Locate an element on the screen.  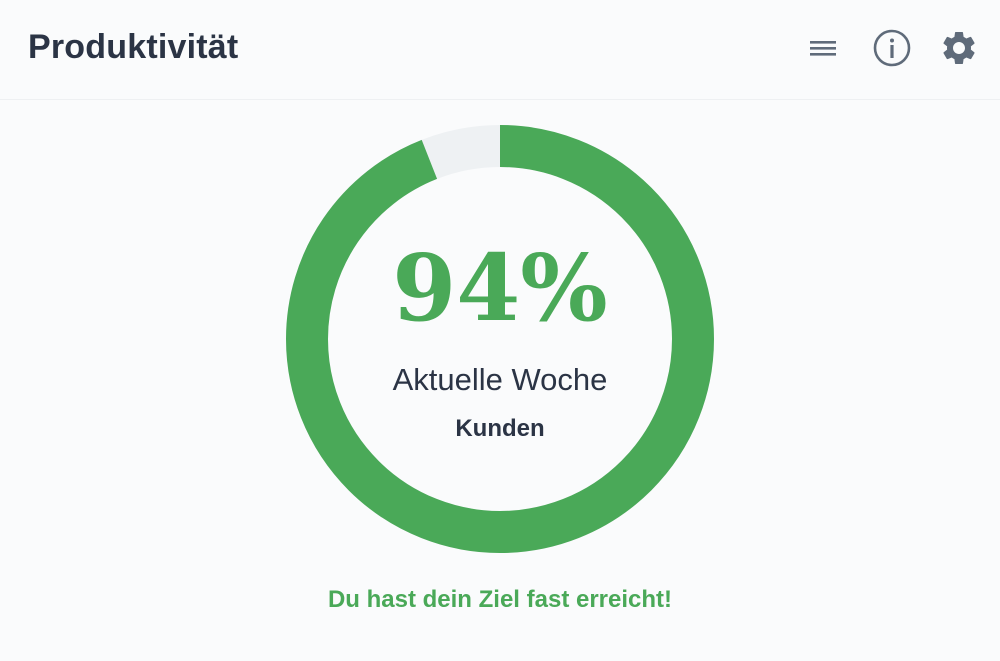
menu-icon is located at coordinates (823, 48).